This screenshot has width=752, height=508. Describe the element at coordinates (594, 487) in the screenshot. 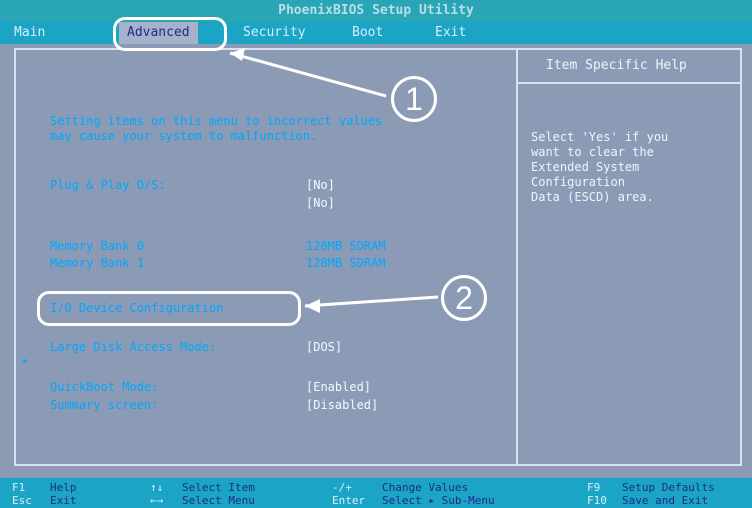

I see `footer-key-f9: F9` at that location.